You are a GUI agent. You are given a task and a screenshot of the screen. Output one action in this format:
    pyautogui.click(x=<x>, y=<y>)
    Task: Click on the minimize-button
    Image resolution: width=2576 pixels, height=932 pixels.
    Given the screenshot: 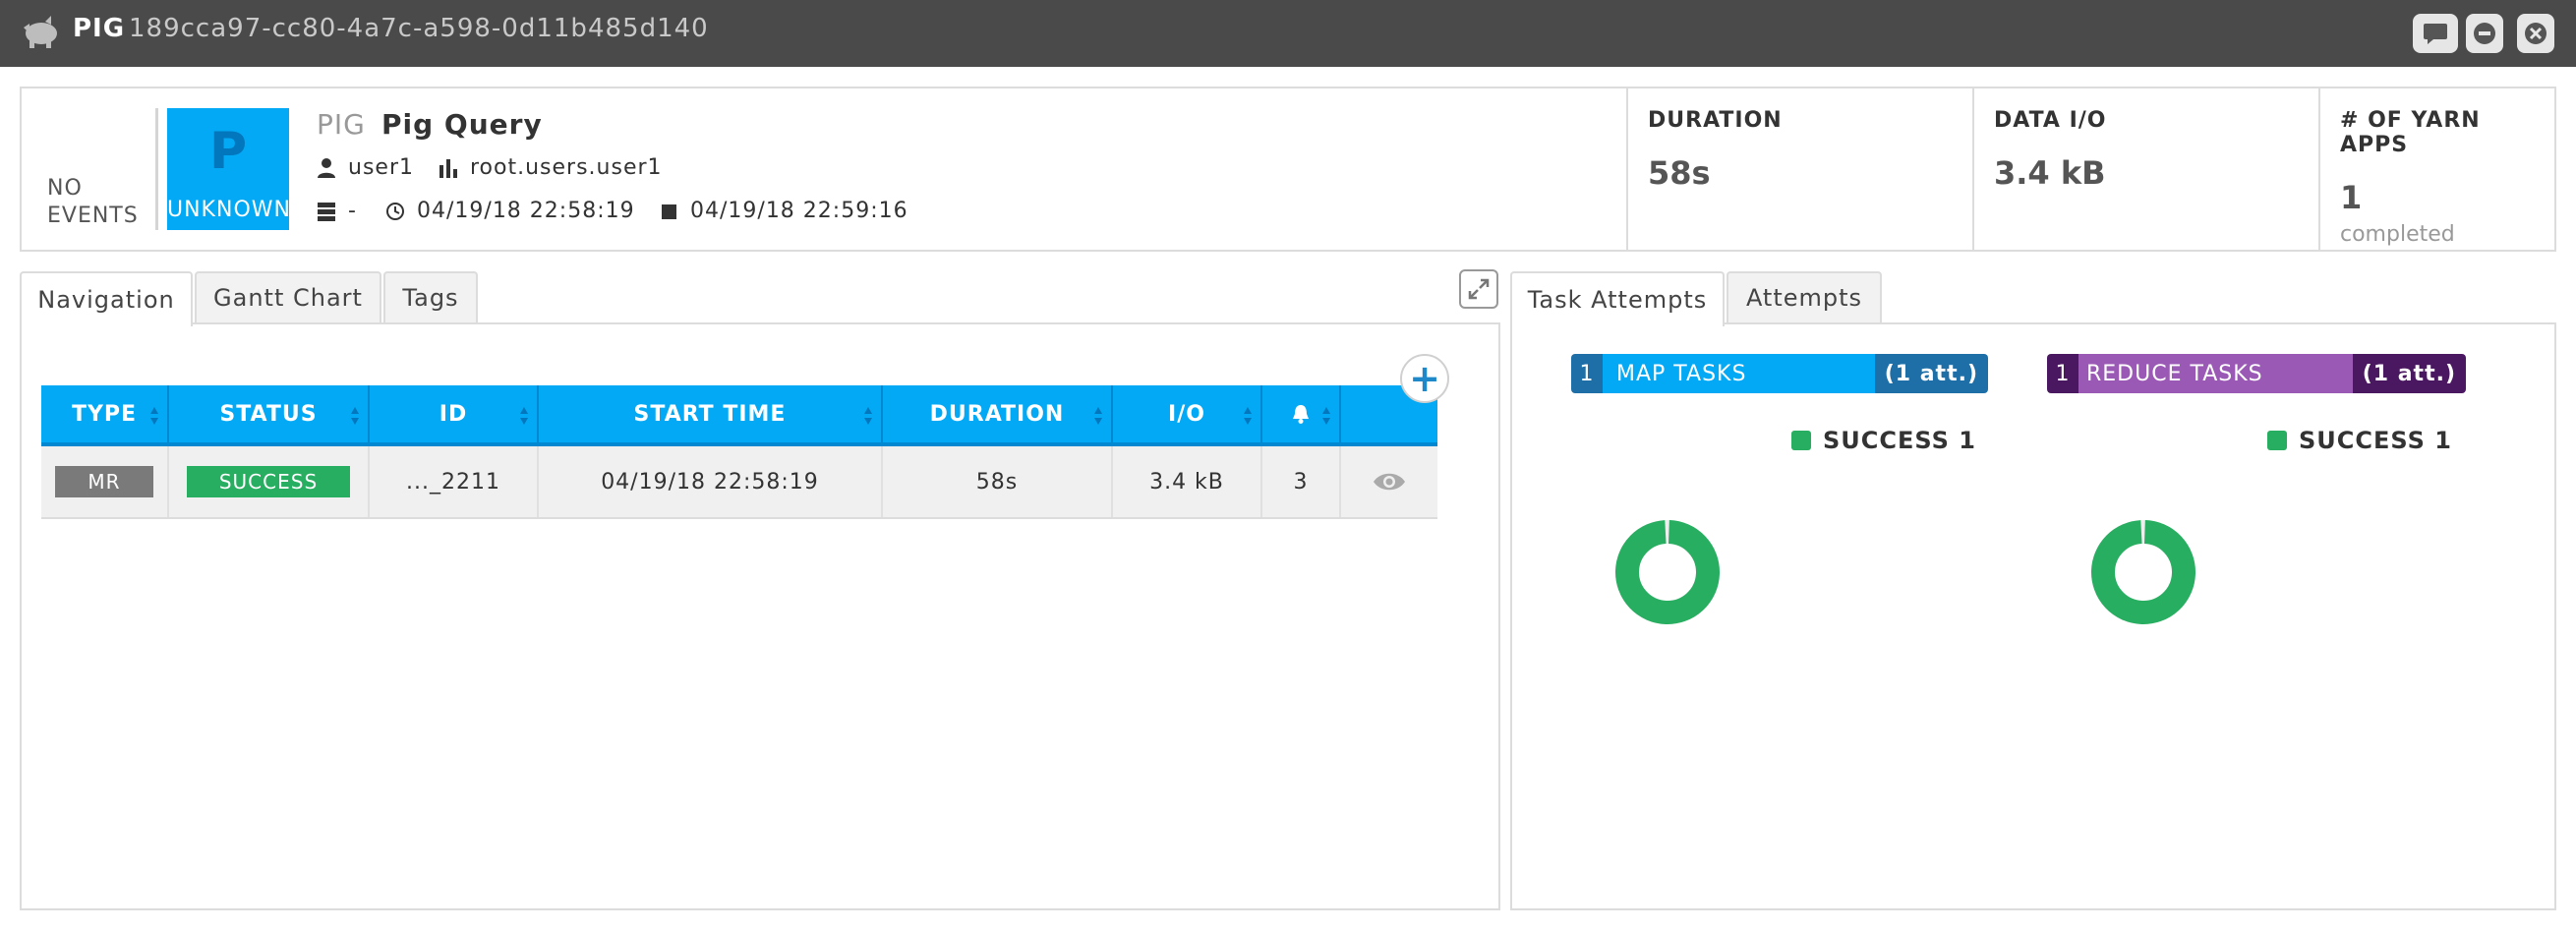 What is the action you would take?
    pyautogui.click(x=2484, y=33)
    